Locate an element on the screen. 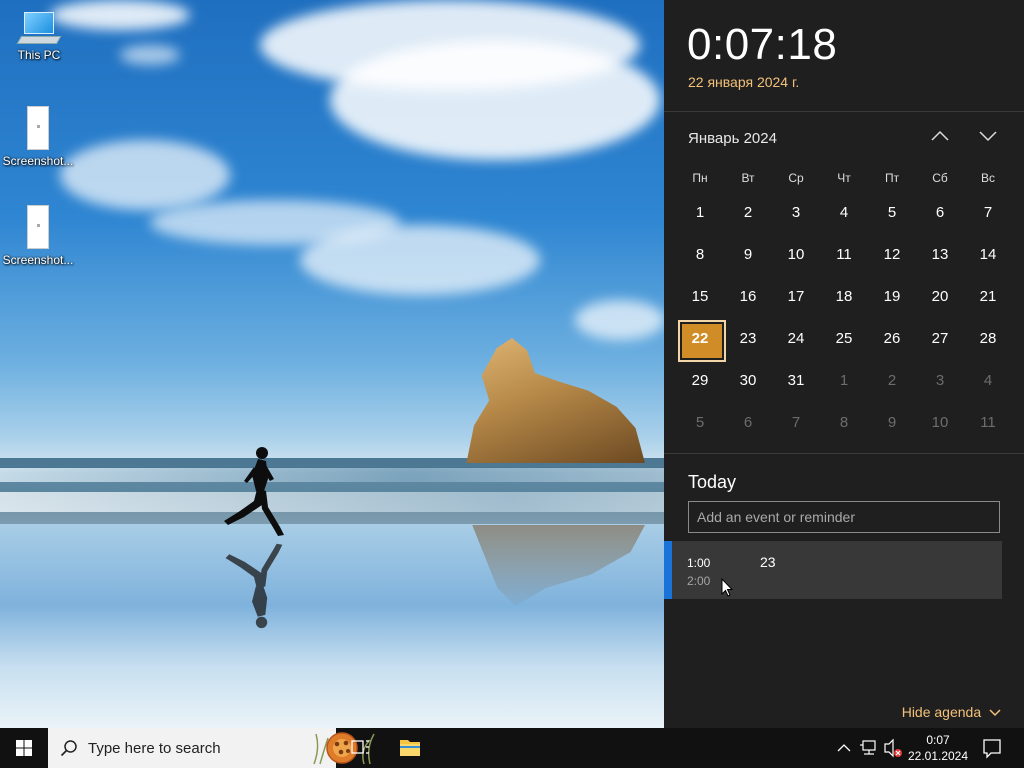 The height and width of the screenshot is (768, 1024). full-date-link: 22 января 2024 г. is located at coordinates (743, 82).